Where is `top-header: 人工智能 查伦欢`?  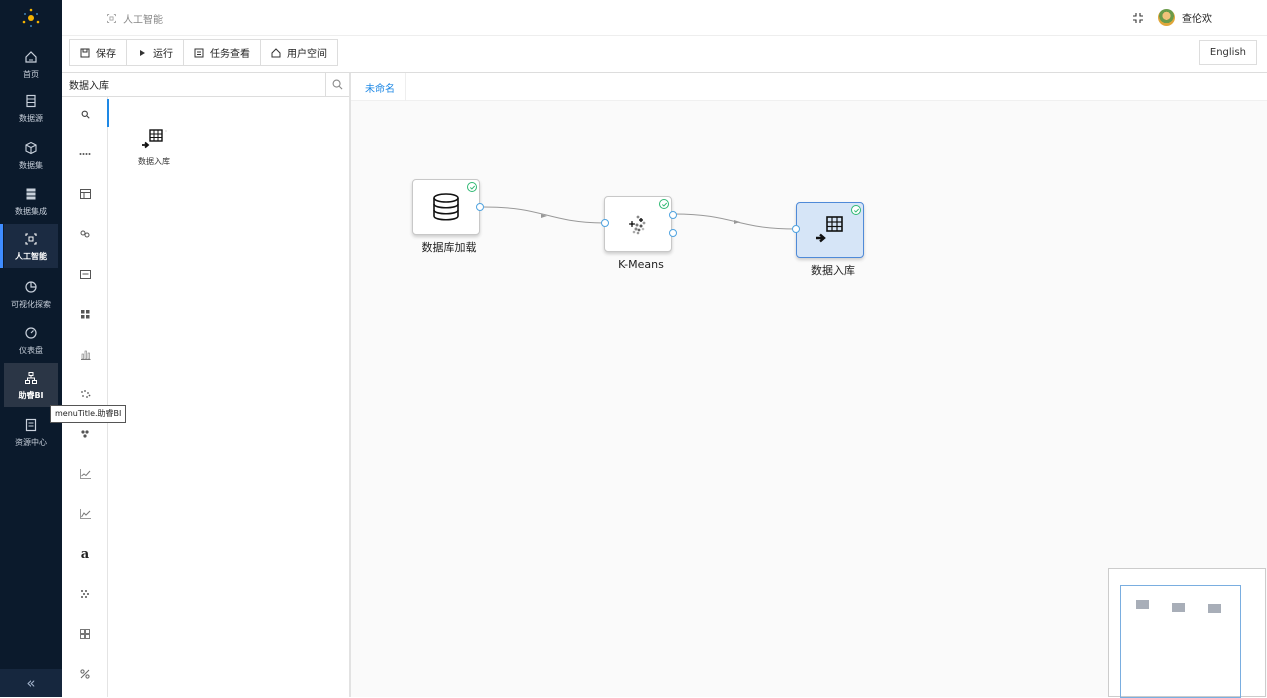 top-header: 人工智能 查伦欢 is located at coordinates (664, 18).